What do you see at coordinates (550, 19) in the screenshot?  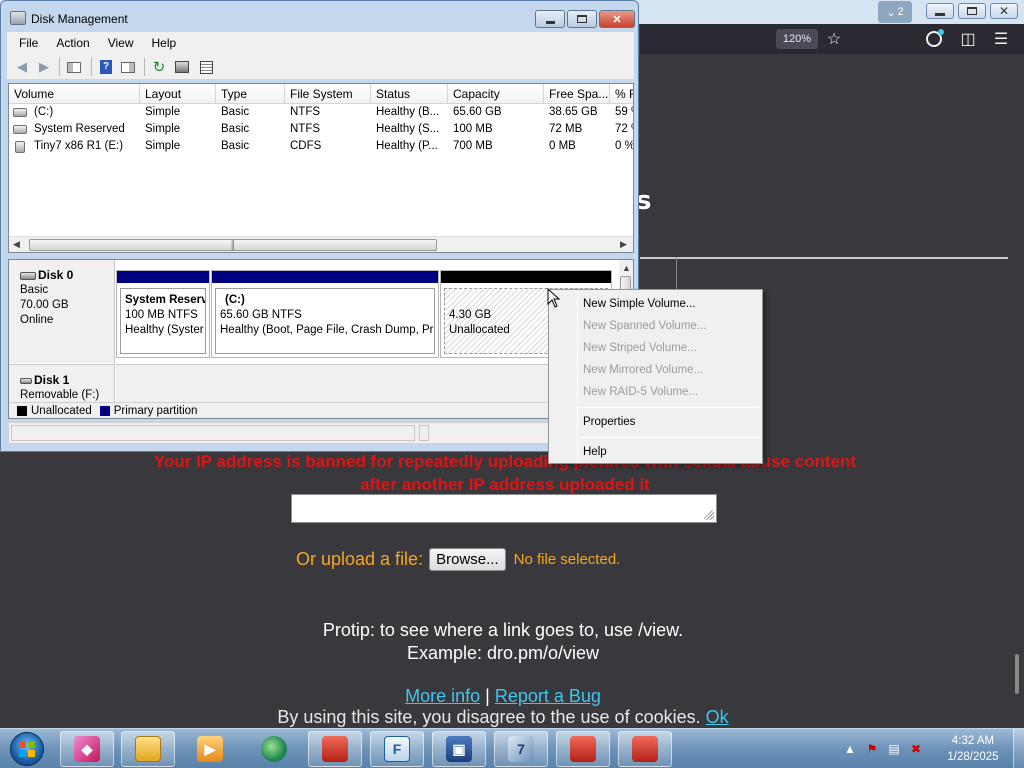 I see `minimize-button` at bounding box center [550, 19].